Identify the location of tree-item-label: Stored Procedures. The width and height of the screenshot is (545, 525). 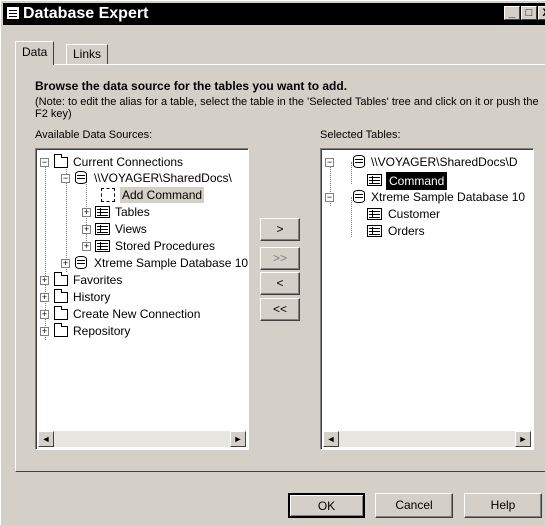
(165, 246).